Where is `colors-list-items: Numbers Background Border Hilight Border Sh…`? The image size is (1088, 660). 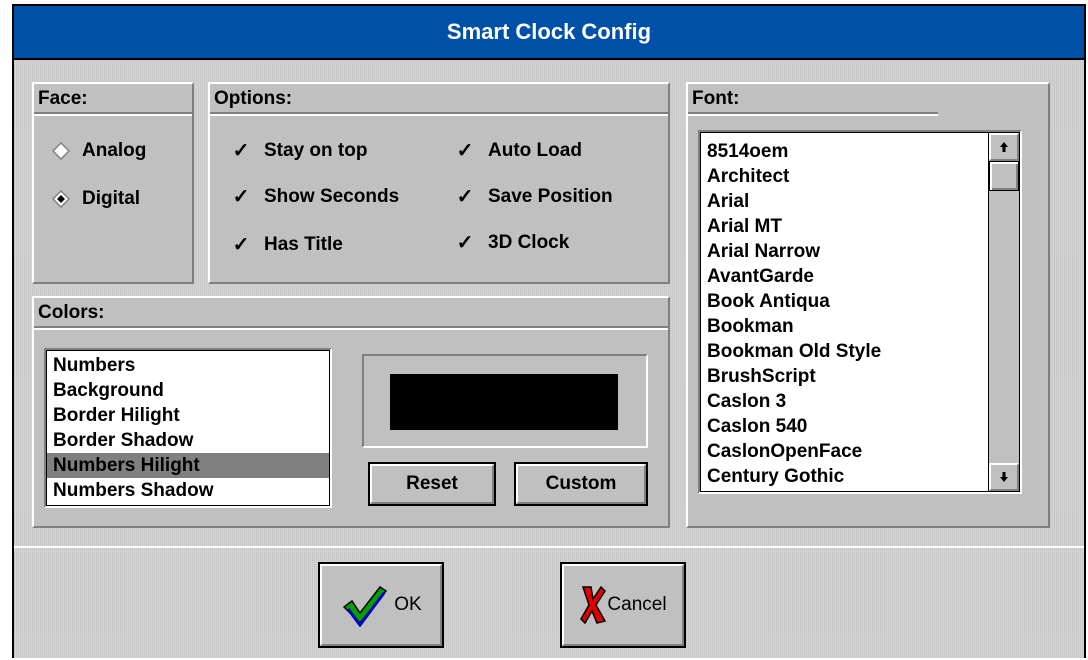
colors-list-items: Numbers Background Border Hilight Border Sh… is located at coordinates (188, 428).